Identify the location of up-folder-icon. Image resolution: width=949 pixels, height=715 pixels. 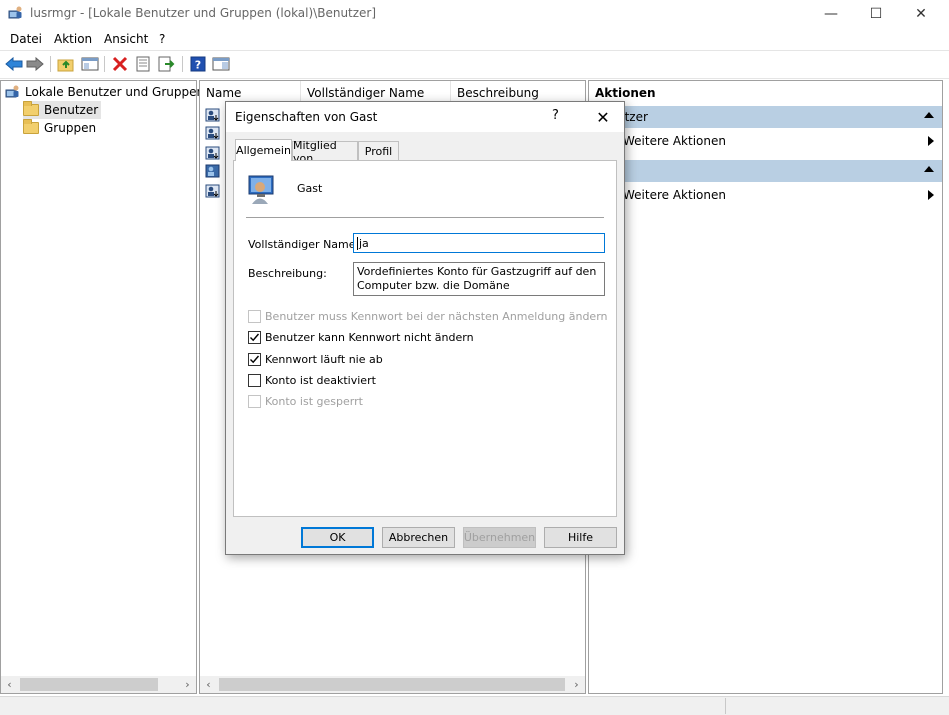
(66, 64).